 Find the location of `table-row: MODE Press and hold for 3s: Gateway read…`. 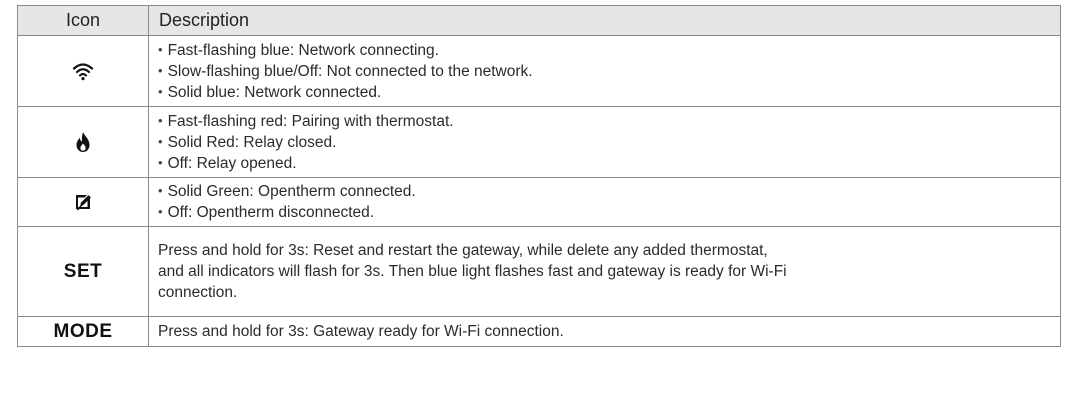

table-row: MODE Press and hold for 3s: Gateway read… is located at coordinates (539, 331).